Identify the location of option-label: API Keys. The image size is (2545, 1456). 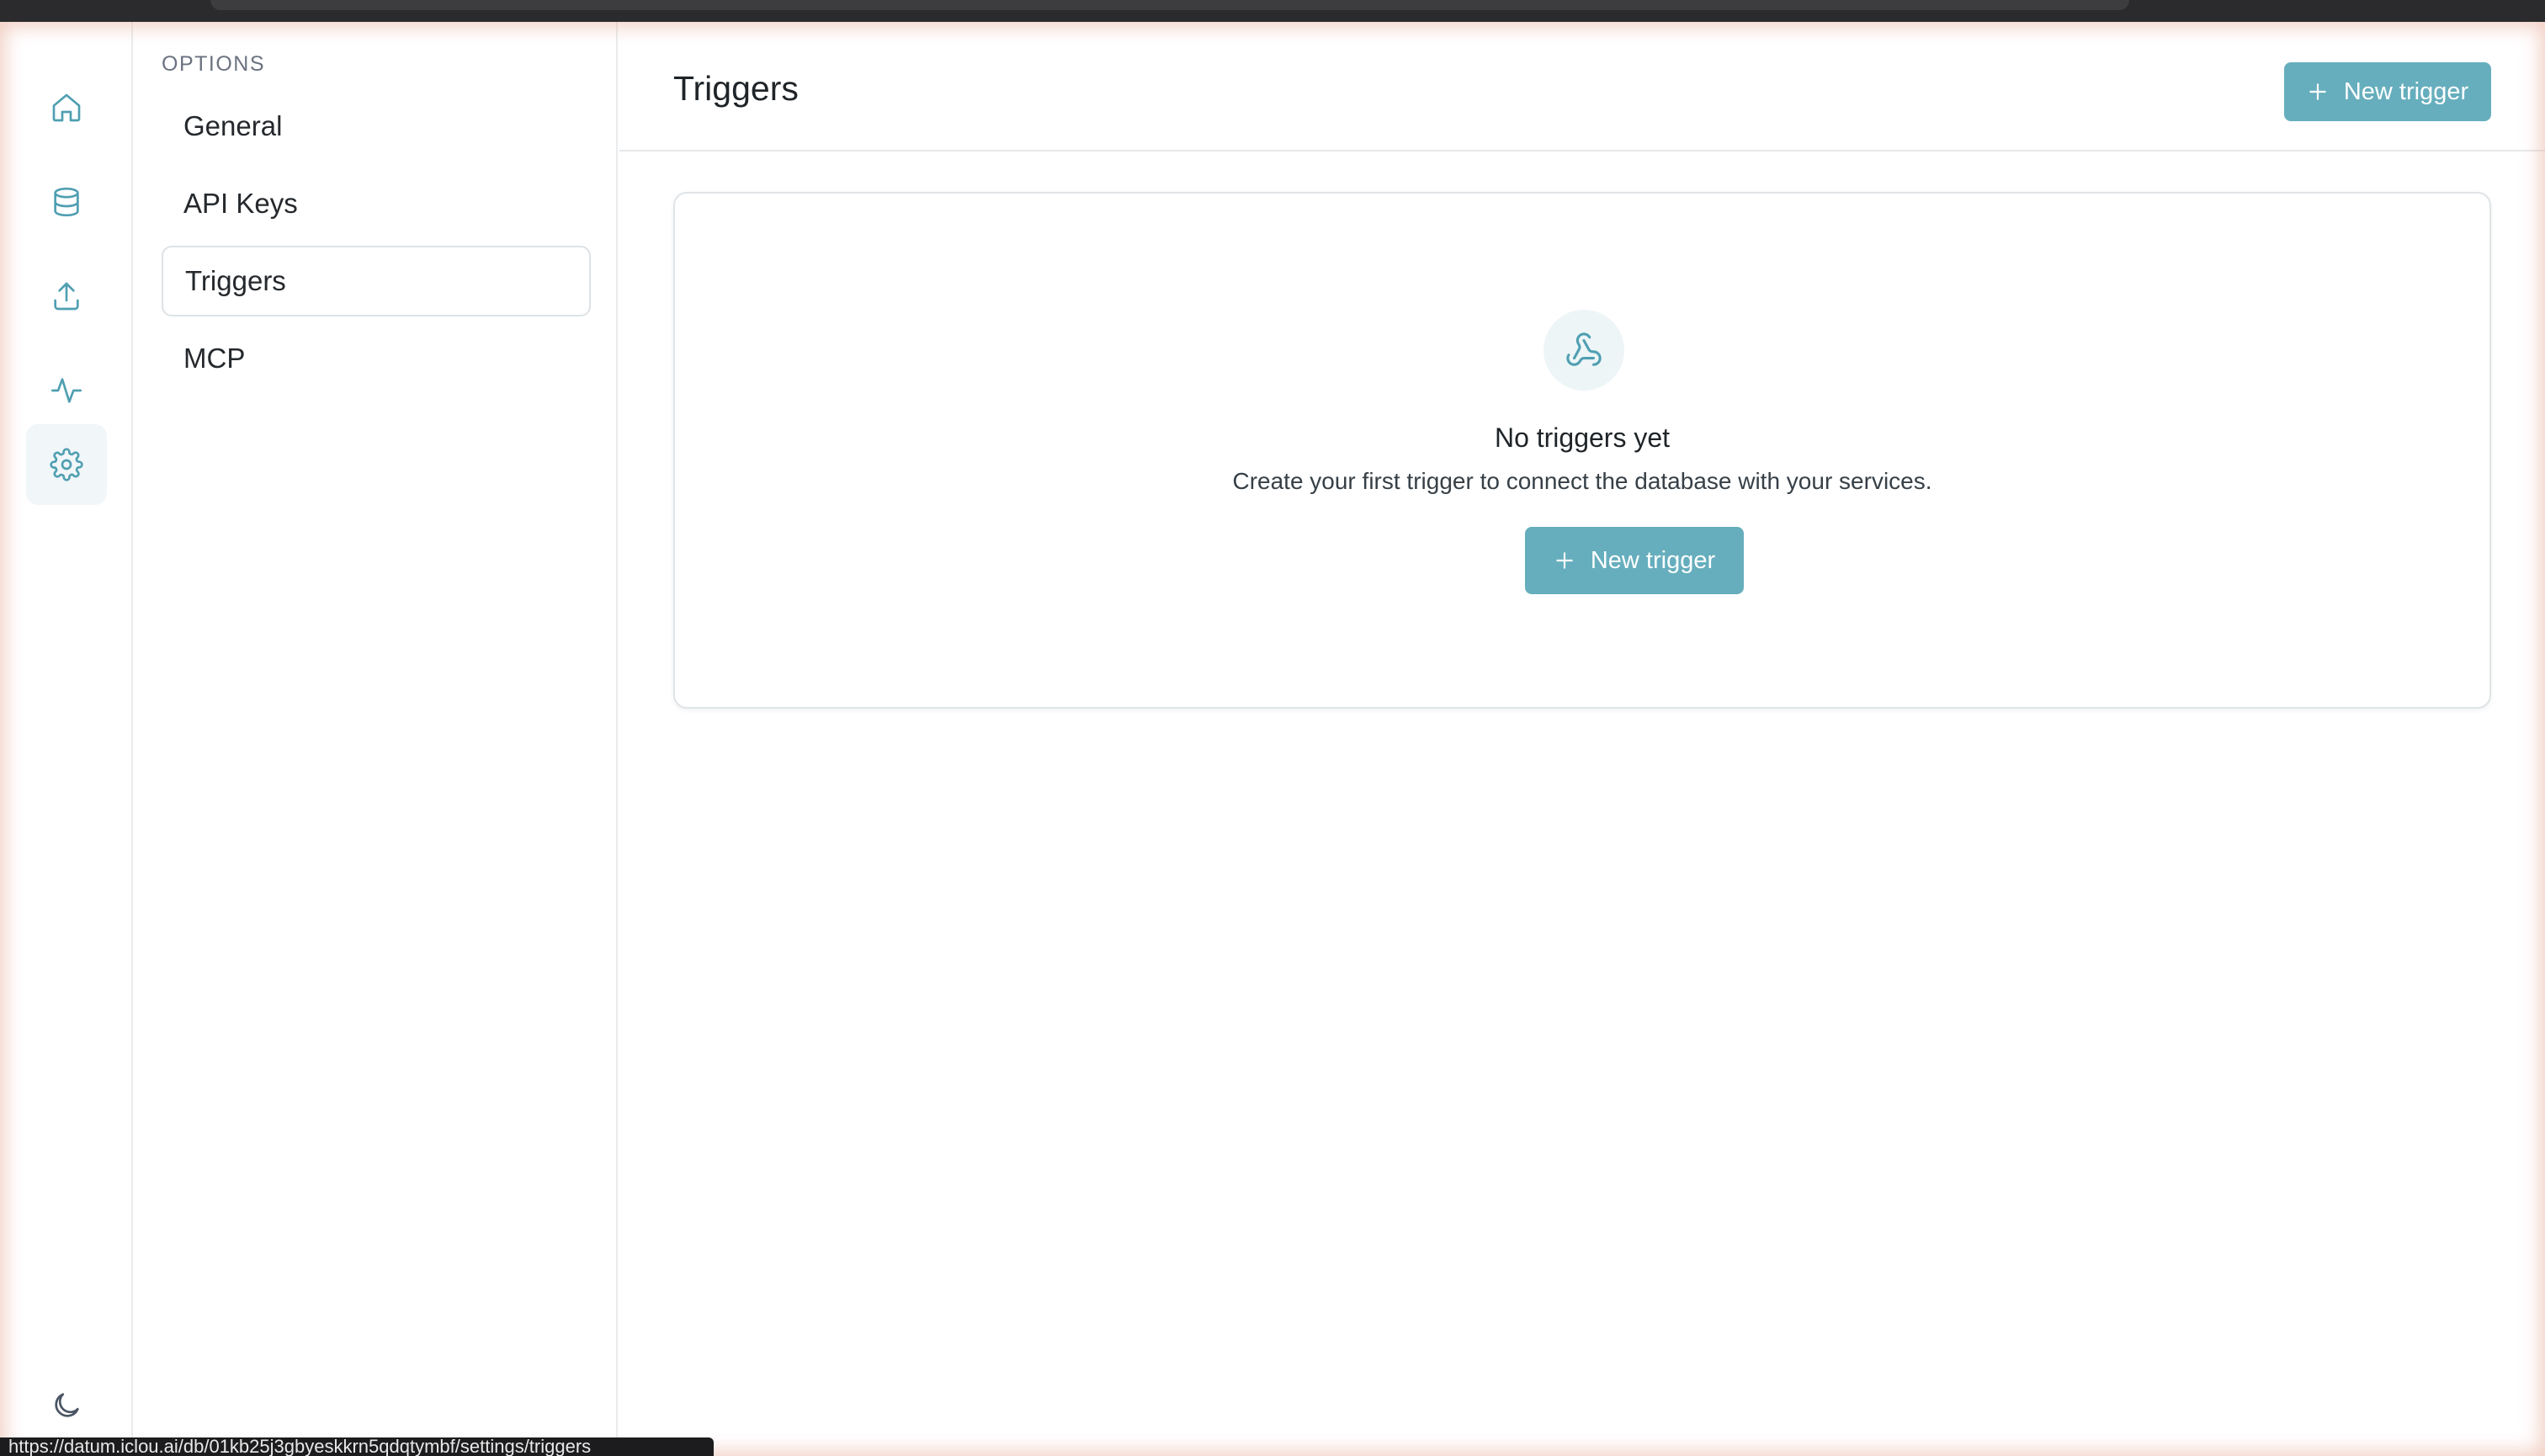
(240, 204).